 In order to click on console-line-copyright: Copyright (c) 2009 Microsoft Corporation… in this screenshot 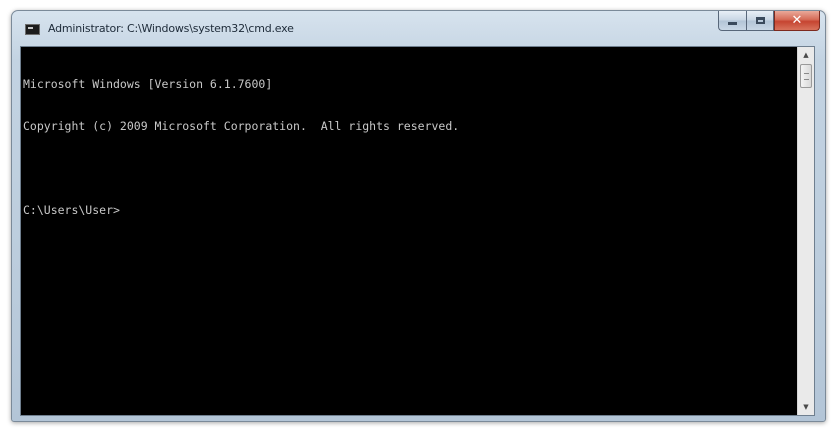, I will do `click(241, 126)`.